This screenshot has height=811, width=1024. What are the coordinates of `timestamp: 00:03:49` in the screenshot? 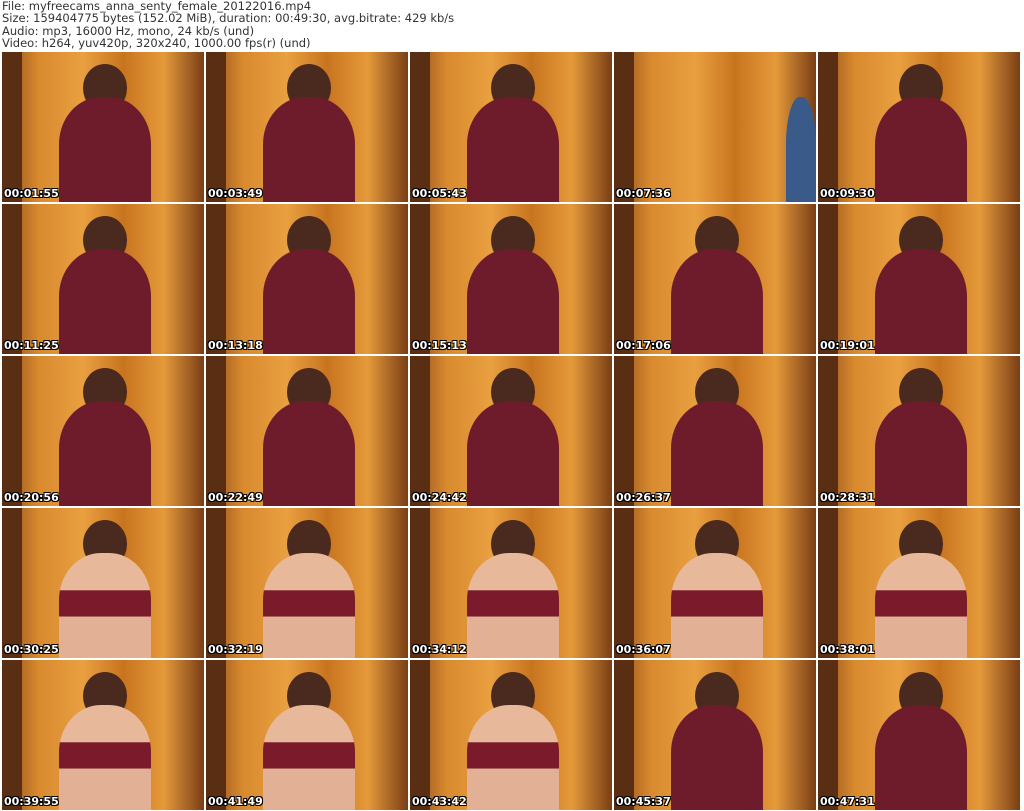 It's located at (235, 193).